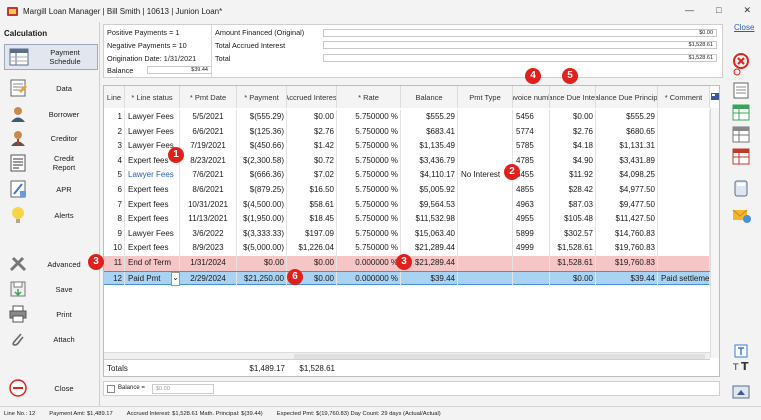  I want to click on spreadsheet-green-icon, so click(741, 112).